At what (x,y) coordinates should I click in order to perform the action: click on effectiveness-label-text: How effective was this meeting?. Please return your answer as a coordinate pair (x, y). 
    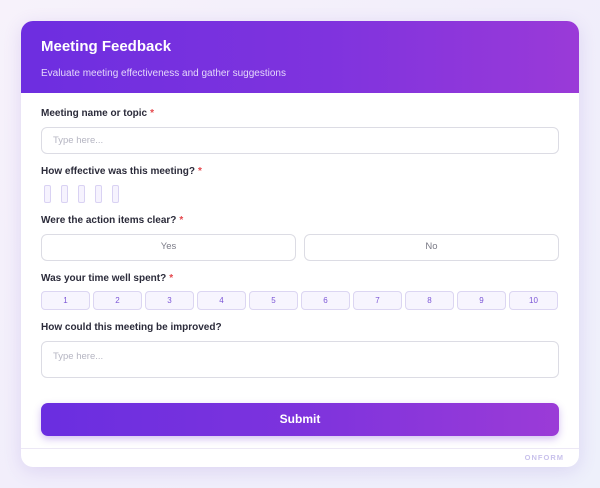
    Looking at the image, I should click on (118, 171).